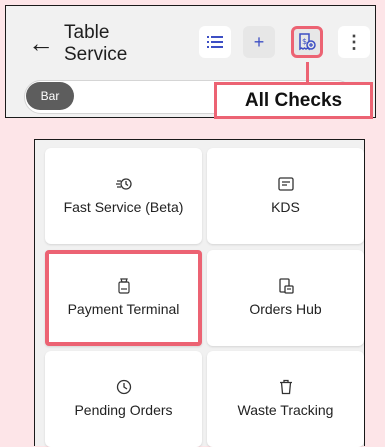  What do you see at coordinates (41, 43) in the screenshot?
I see `arrow-left-icon: ←` at bounding box center [41, 43].